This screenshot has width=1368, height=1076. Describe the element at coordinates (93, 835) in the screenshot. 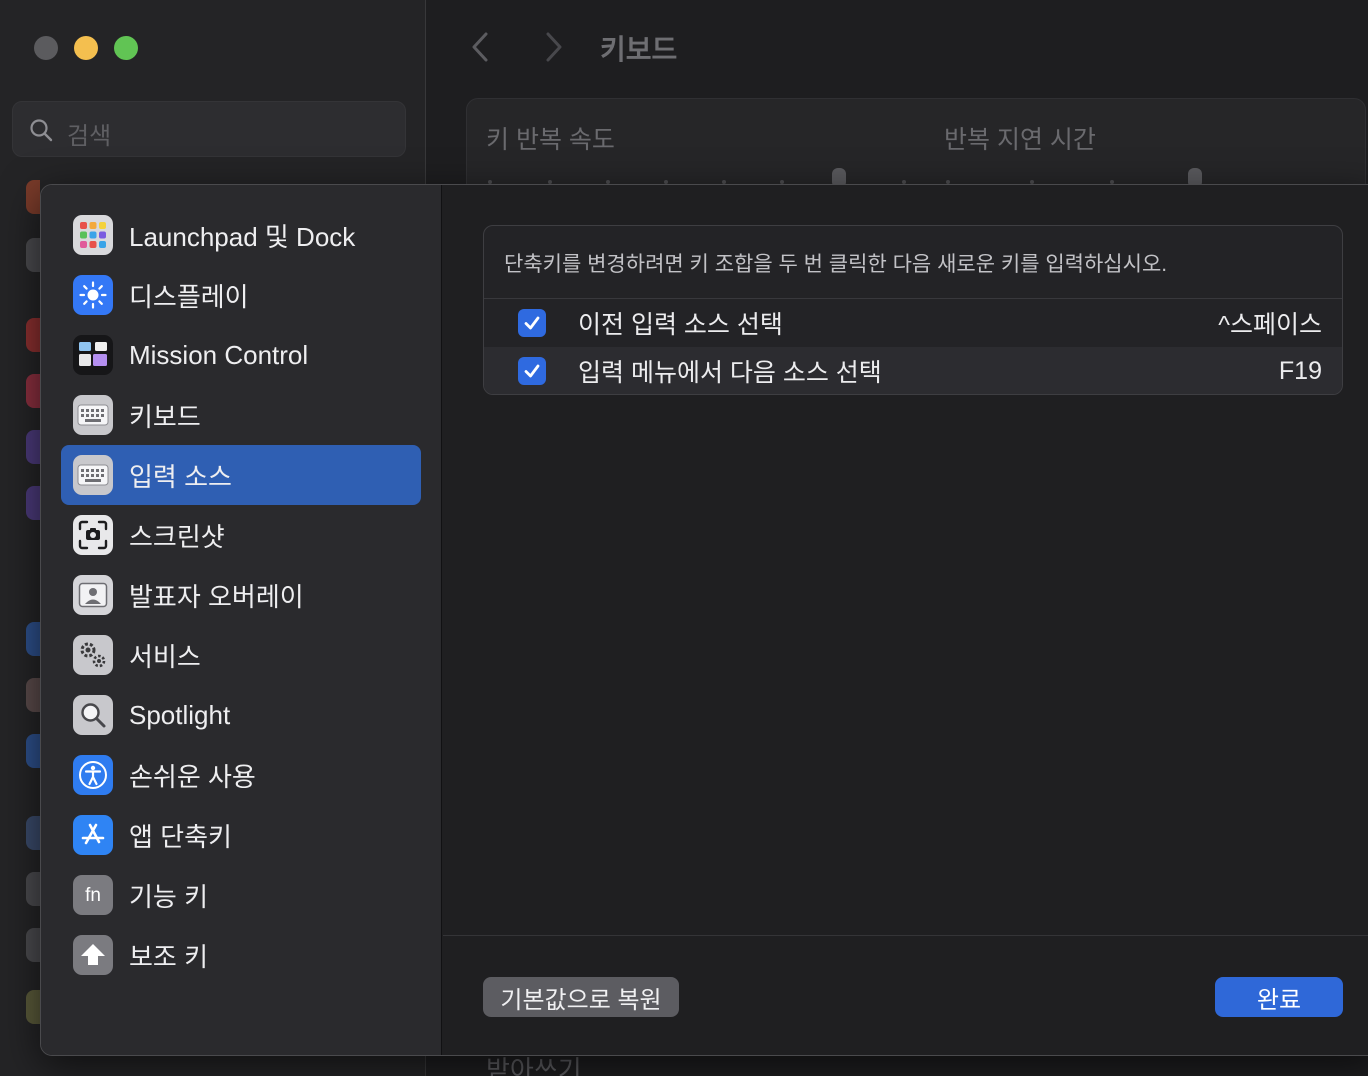

I see `app-store-icon` at that location.